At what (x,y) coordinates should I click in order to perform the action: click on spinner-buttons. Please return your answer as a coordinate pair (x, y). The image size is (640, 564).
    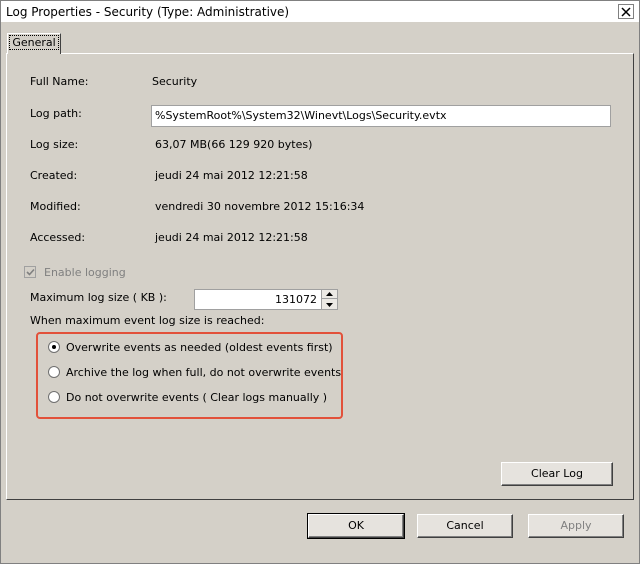
    Looking at the image, I should click on (329, 299).